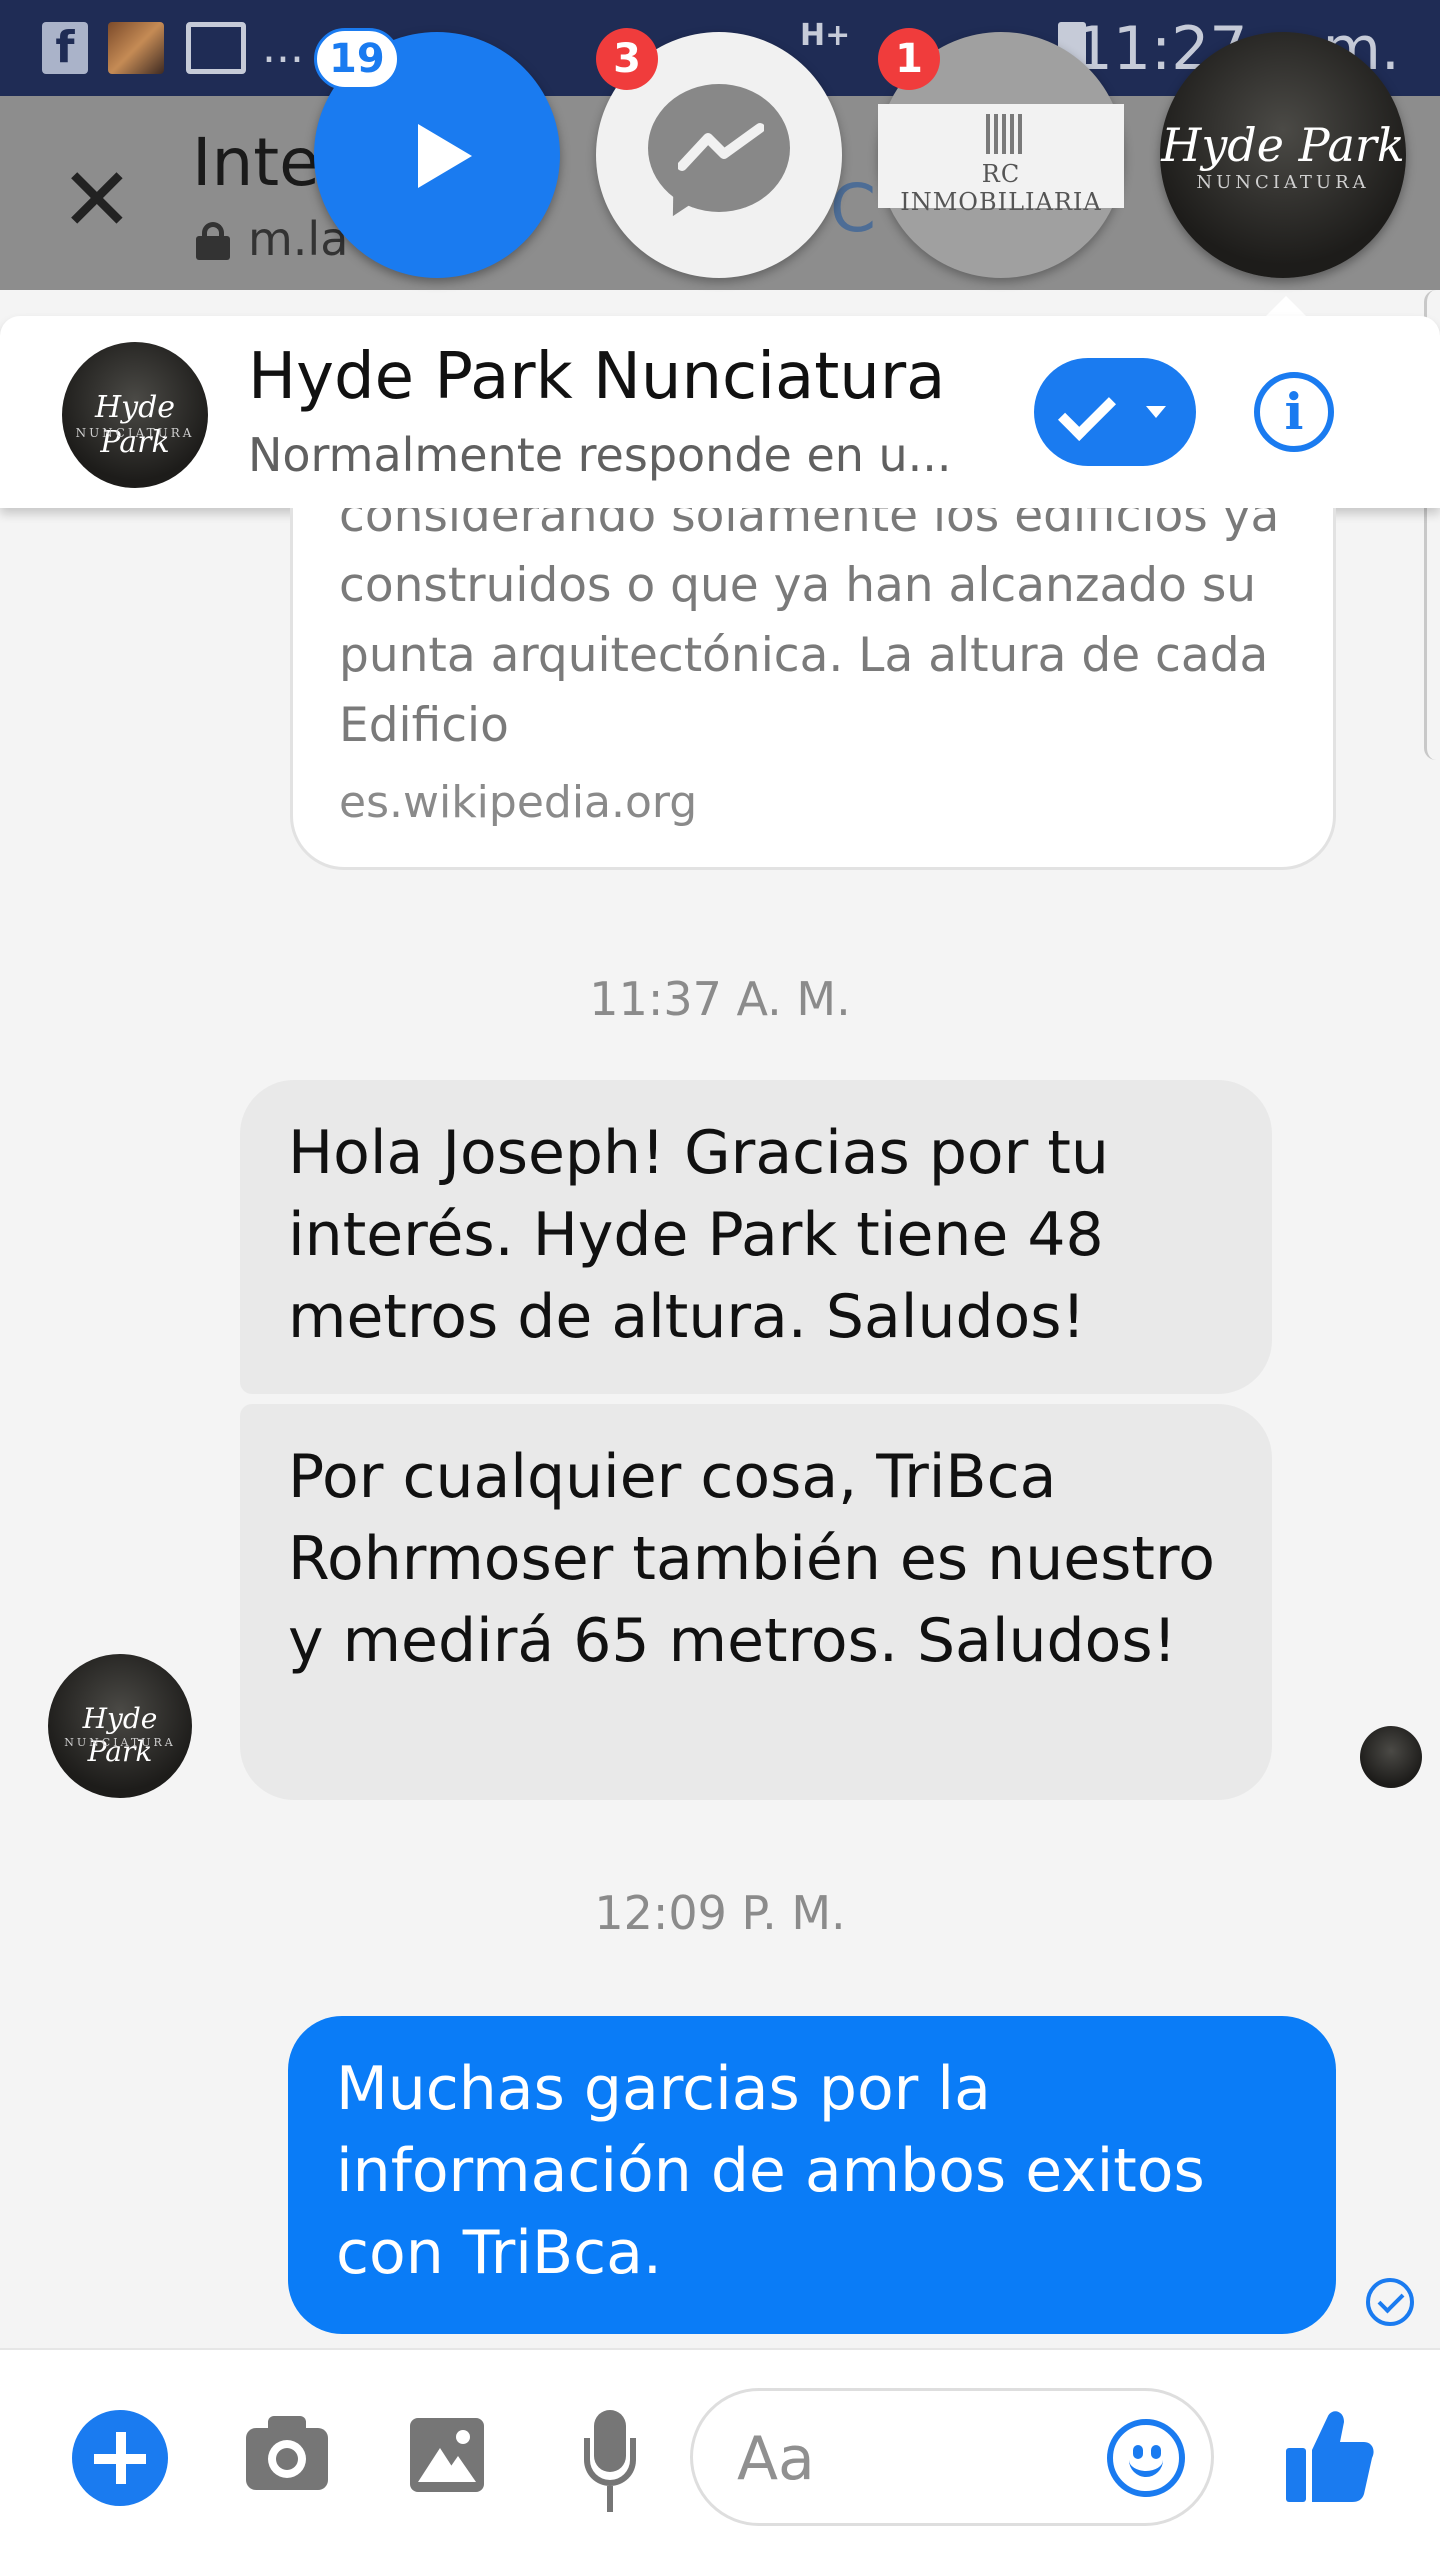  Describe the element at coordinates (1283, 145) in the screenshot. I see `hyde-park-logo-text: Hyde Park` at that location.